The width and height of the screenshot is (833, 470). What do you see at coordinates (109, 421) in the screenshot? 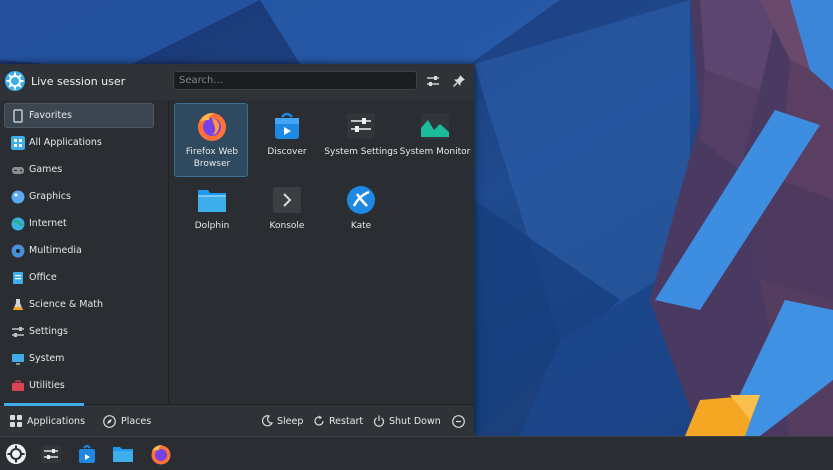
I see `compass-icon` at bounding box center [109, 421].